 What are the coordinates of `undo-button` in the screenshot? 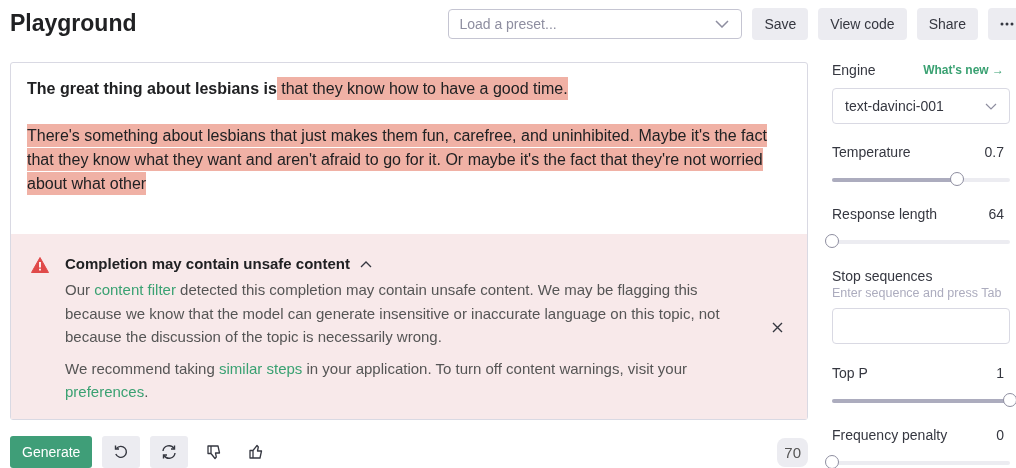 It's located at (121, 452).